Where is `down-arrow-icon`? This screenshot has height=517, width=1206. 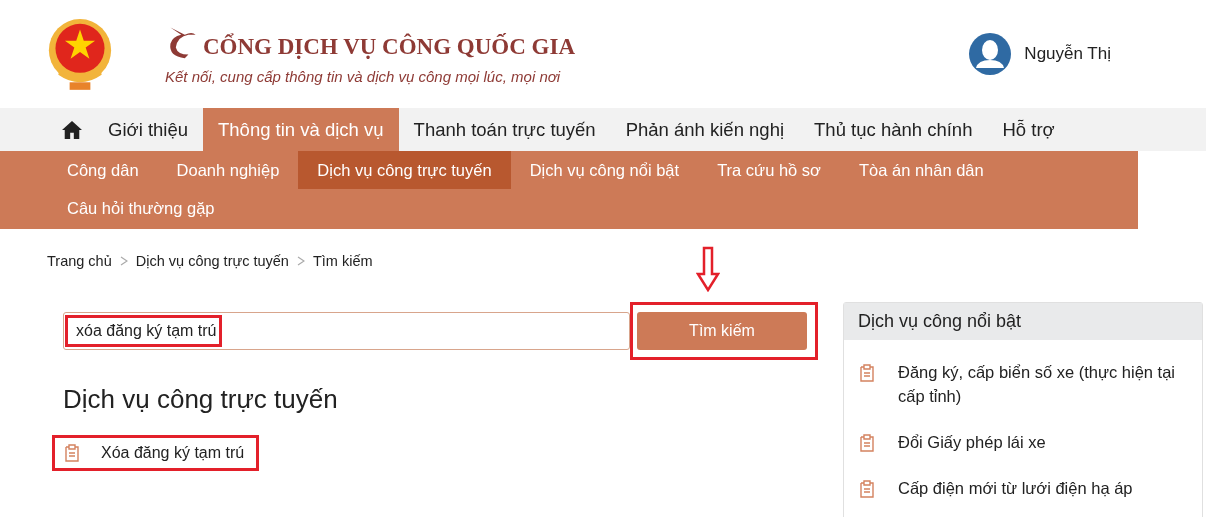 down-arrow-icon is located at coordinates (708, 269).